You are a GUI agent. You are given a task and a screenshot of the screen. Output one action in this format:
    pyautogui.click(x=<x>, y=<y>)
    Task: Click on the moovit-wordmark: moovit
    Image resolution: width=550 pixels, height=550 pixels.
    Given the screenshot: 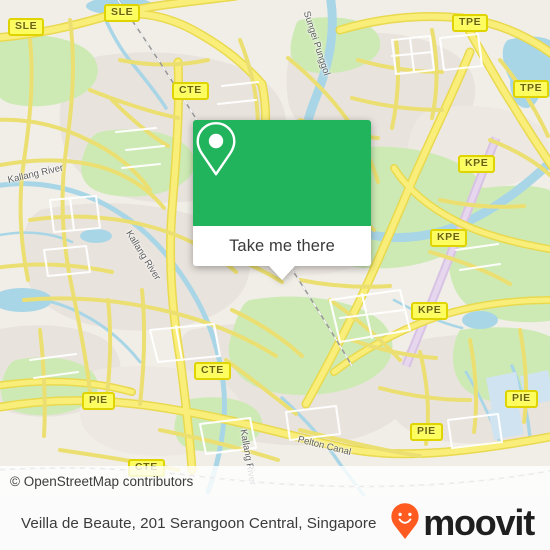 What is the action you would take?
    pyautogui.click(x=479, y=522)
    